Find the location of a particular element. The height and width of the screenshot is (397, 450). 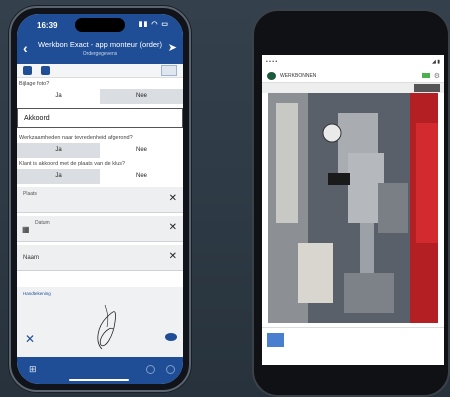

naam-label: Naam is located at coordinates (31, 258).